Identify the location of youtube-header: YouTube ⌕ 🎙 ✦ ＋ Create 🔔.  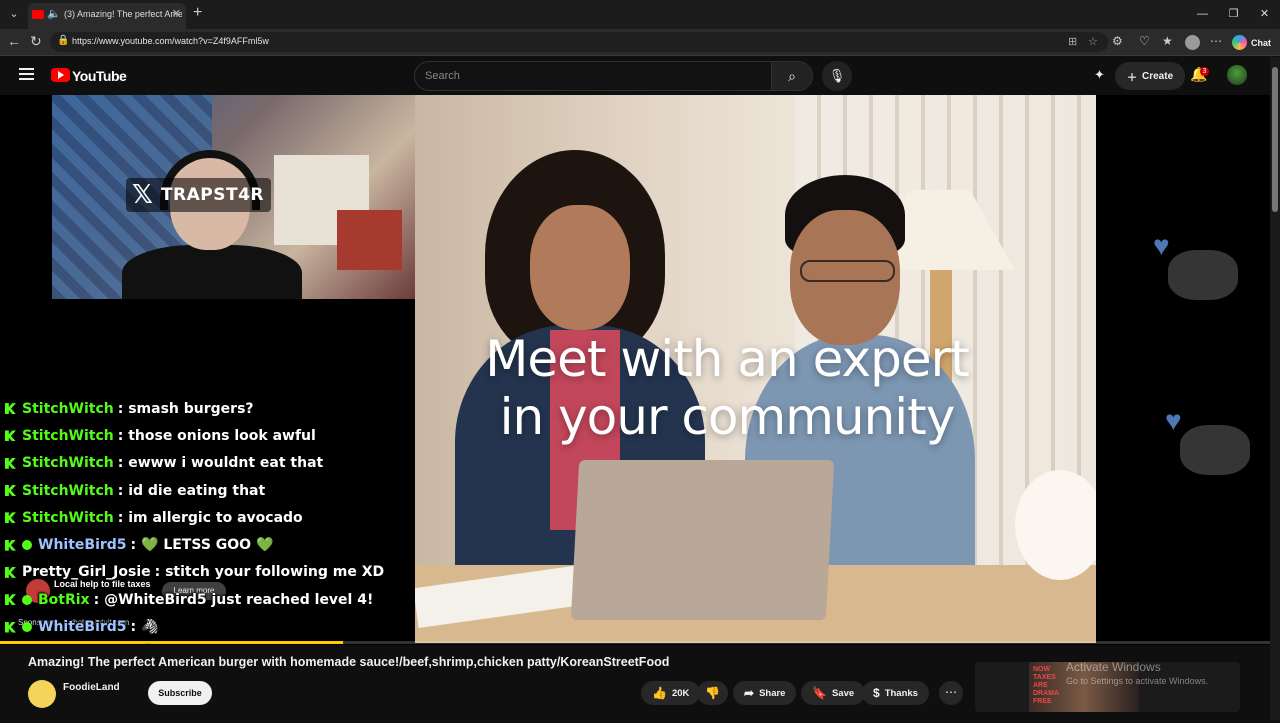
(635, 76).